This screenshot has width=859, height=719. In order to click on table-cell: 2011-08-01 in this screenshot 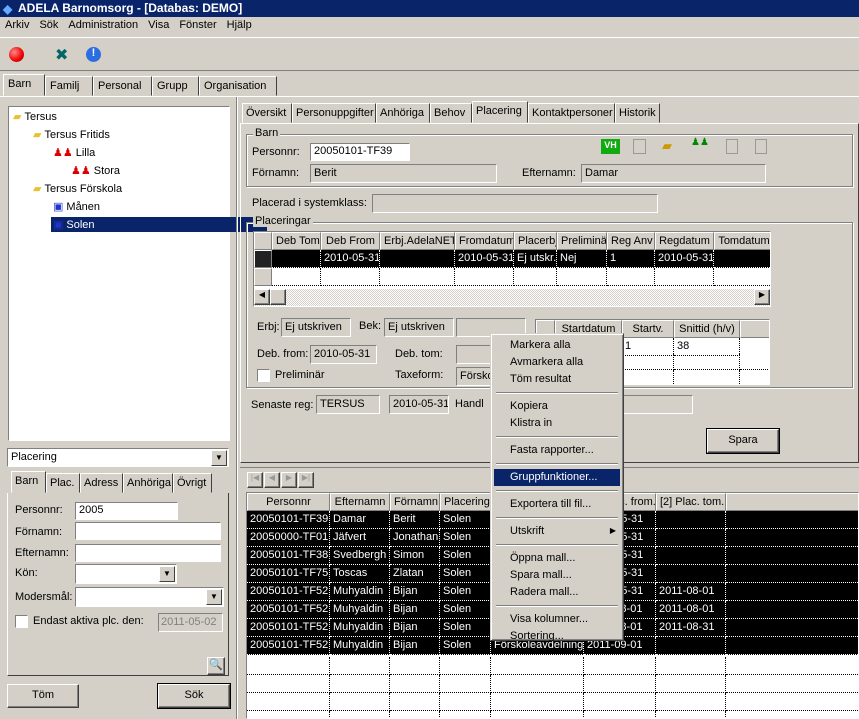, I will do `click(691, 610)`.